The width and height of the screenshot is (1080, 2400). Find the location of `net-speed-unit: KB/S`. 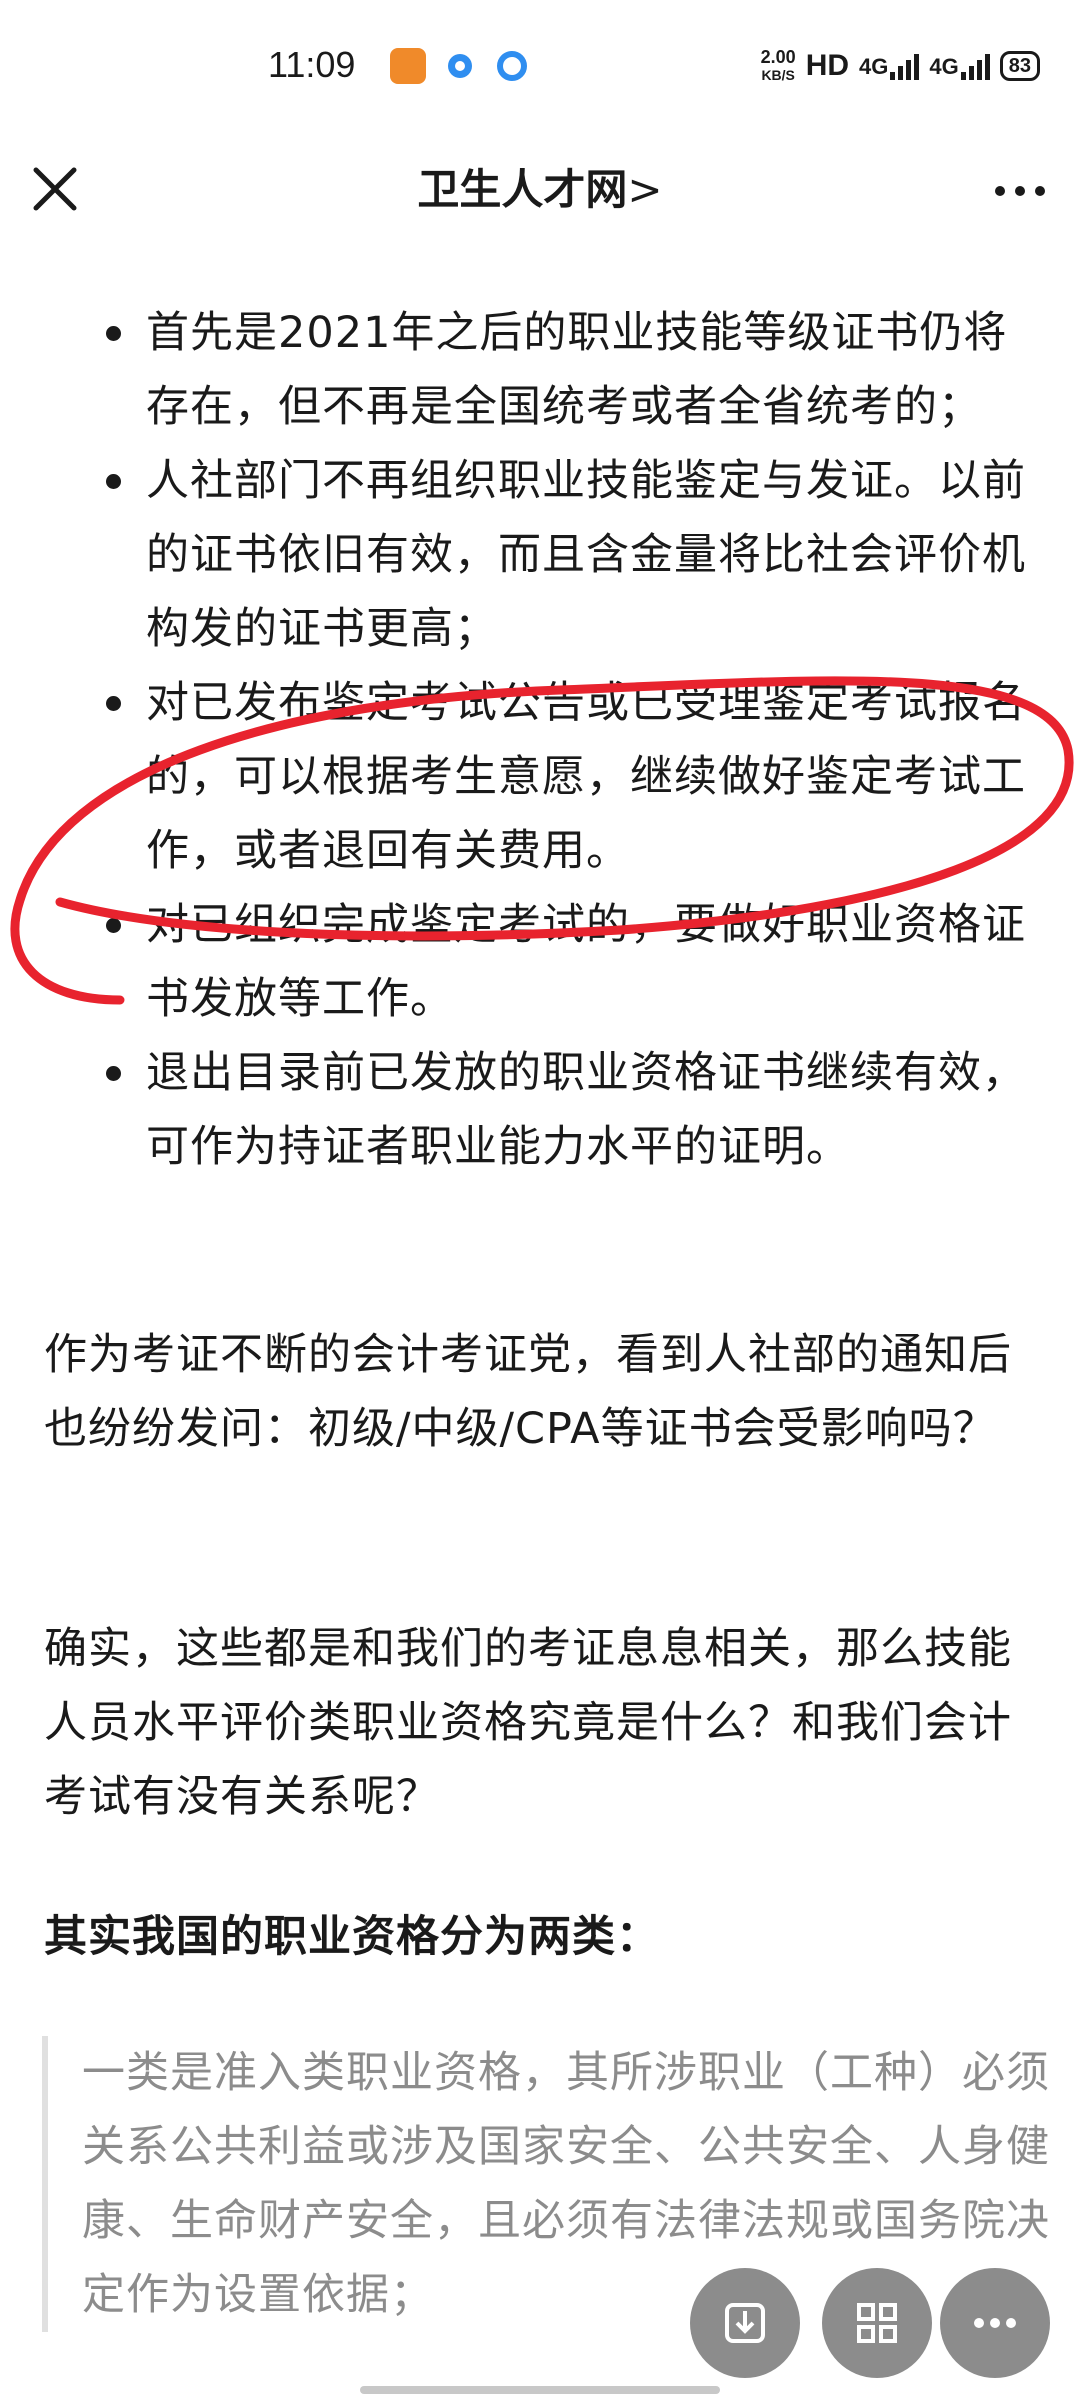

net-speed-unit: KB/S is located at coordinates (778, 75).